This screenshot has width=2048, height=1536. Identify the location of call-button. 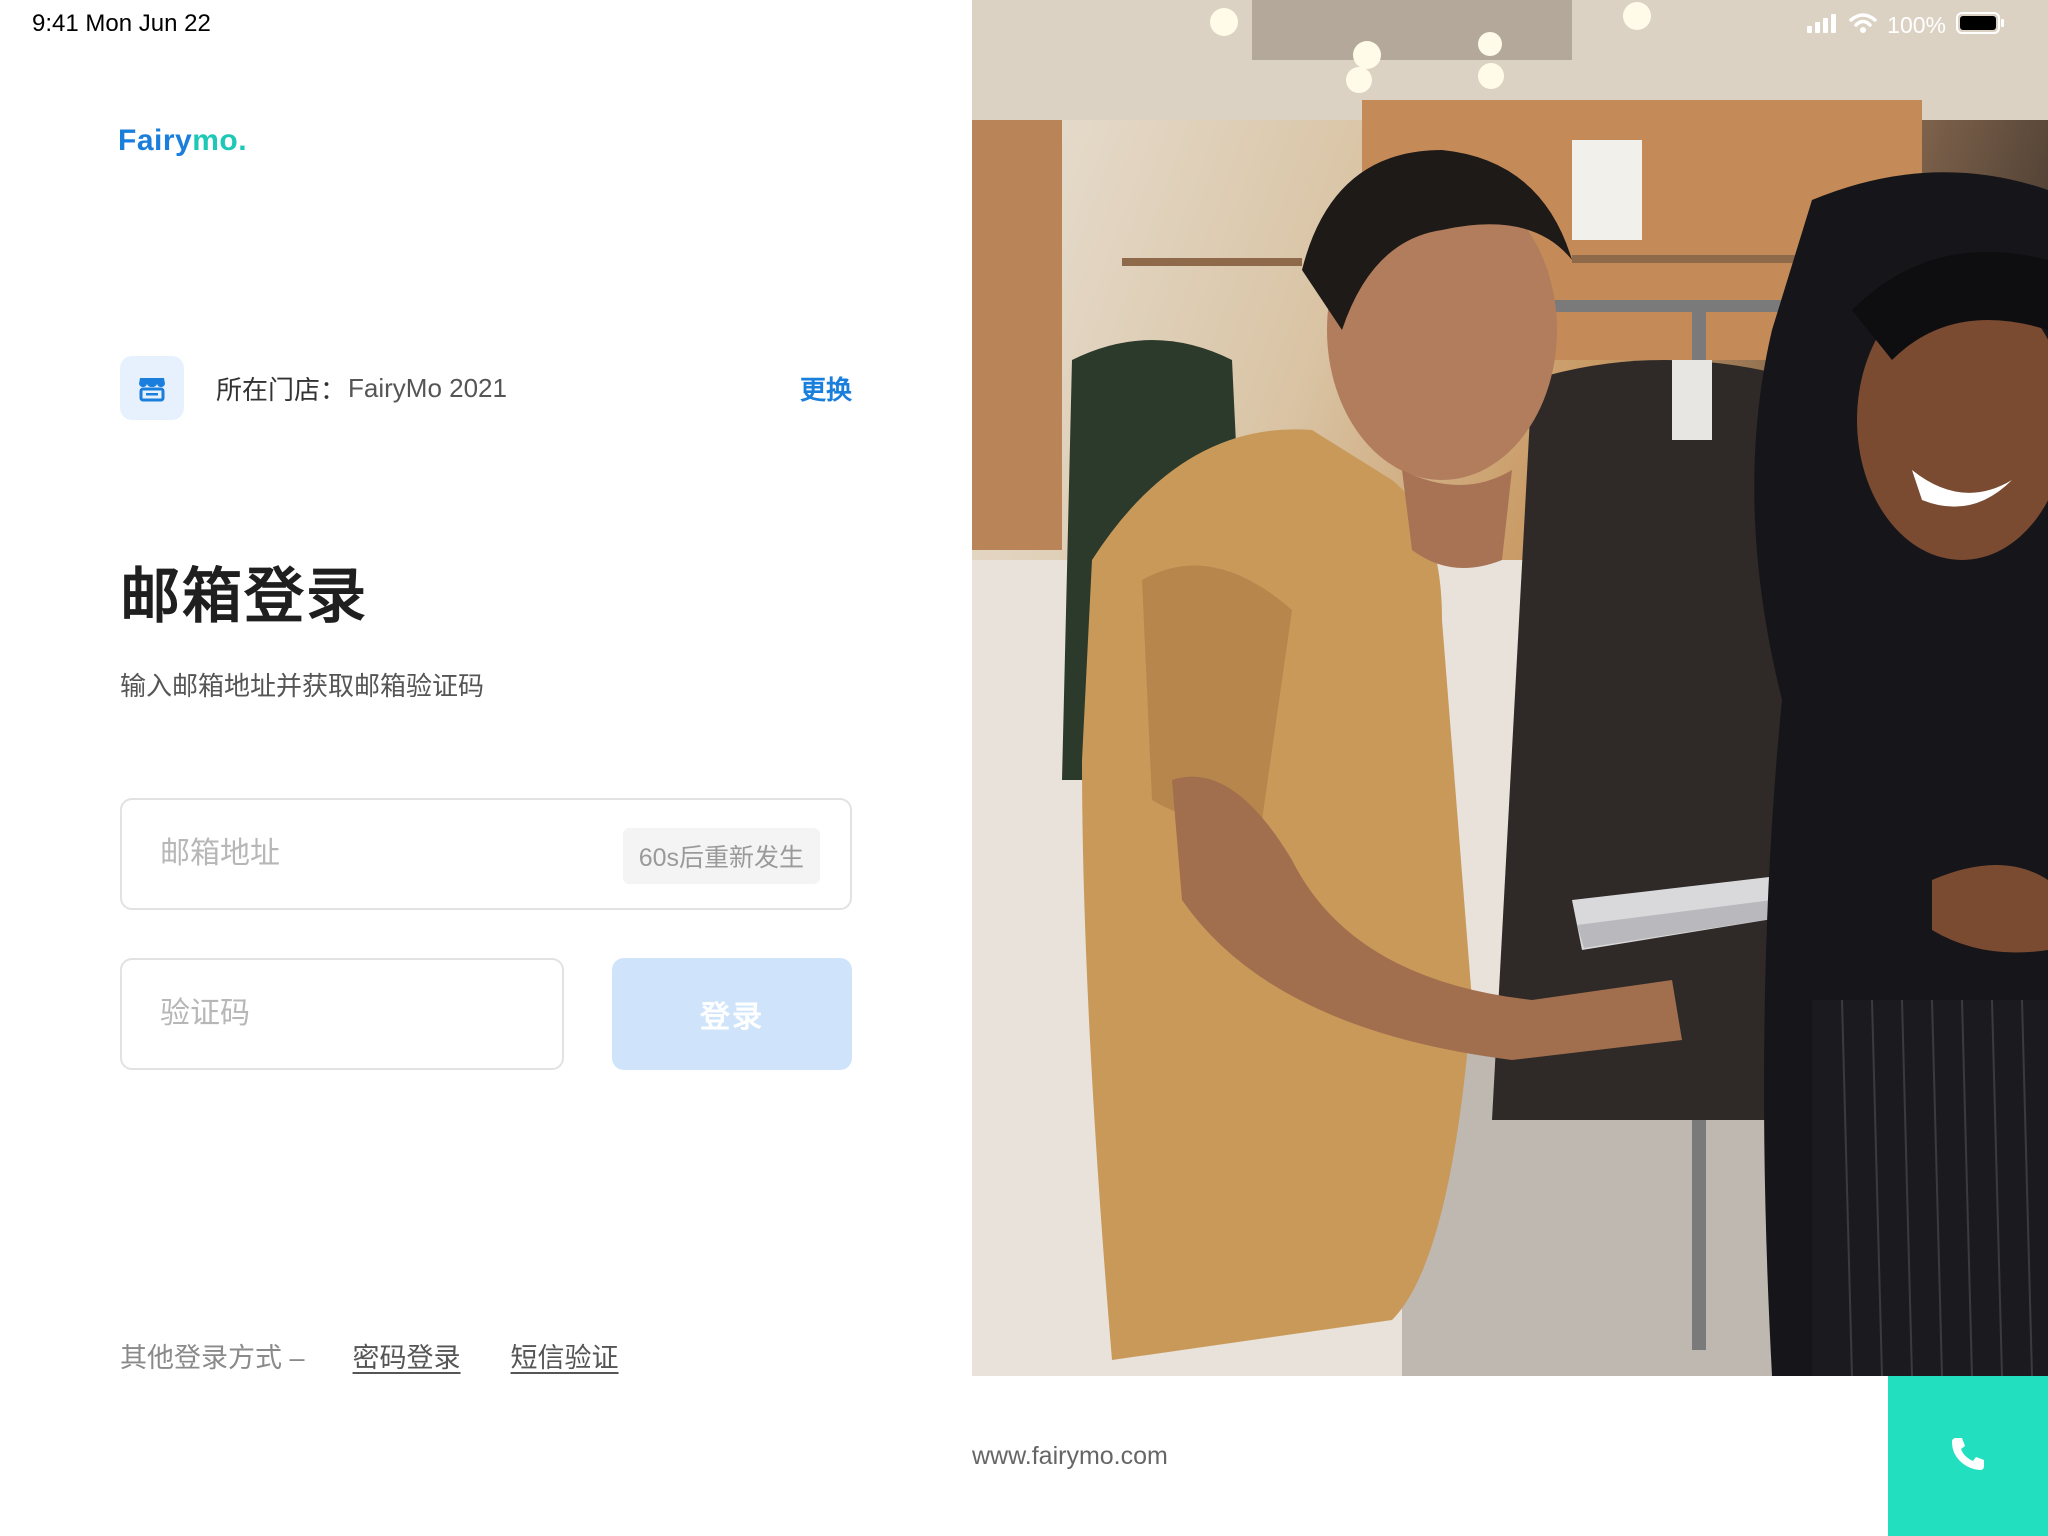
(1968, 1456).